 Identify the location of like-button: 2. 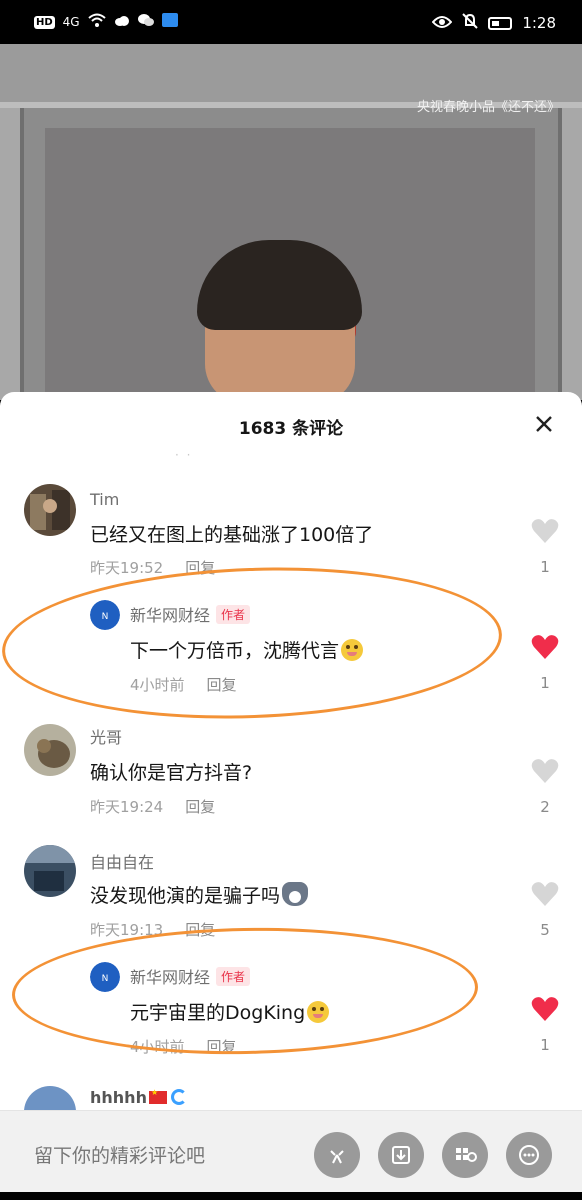
(545, 787).